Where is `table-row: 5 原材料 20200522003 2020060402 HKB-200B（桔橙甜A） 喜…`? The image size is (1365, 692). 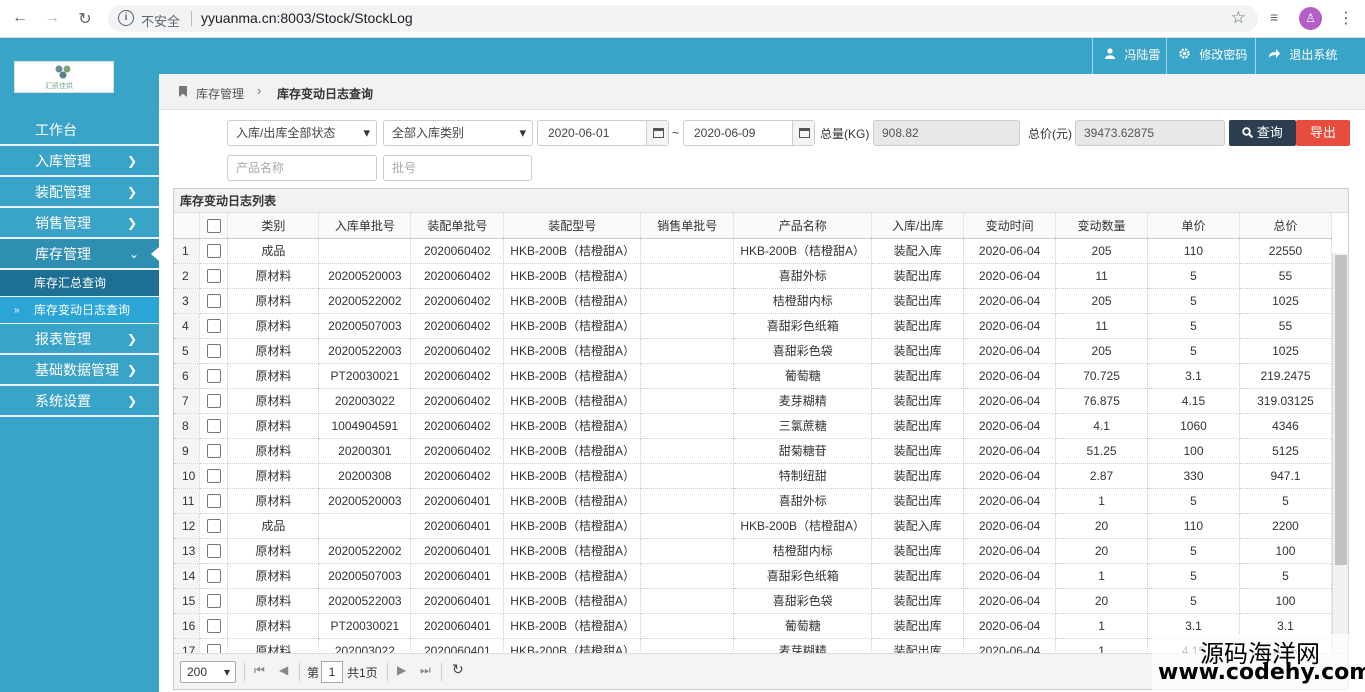
table-row: 5 原材料 20200522003 2020060402 HKB-200B（桔橙甜A） 喜… is located at coordinates (753, 351).